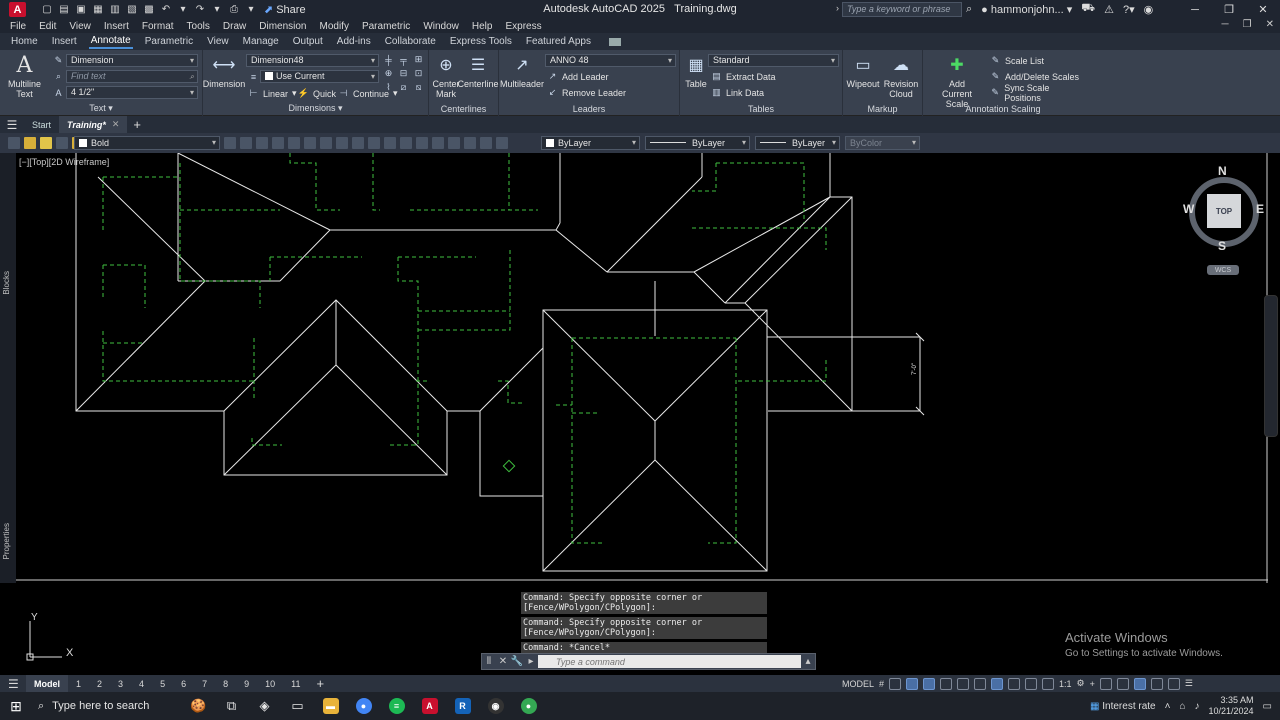 This screenshot has height=720, width=1280. What do you see at coordinates (230, 143) in the screenshot?
I see `layer-tool-1-icon` at bounding box center [230, 143].